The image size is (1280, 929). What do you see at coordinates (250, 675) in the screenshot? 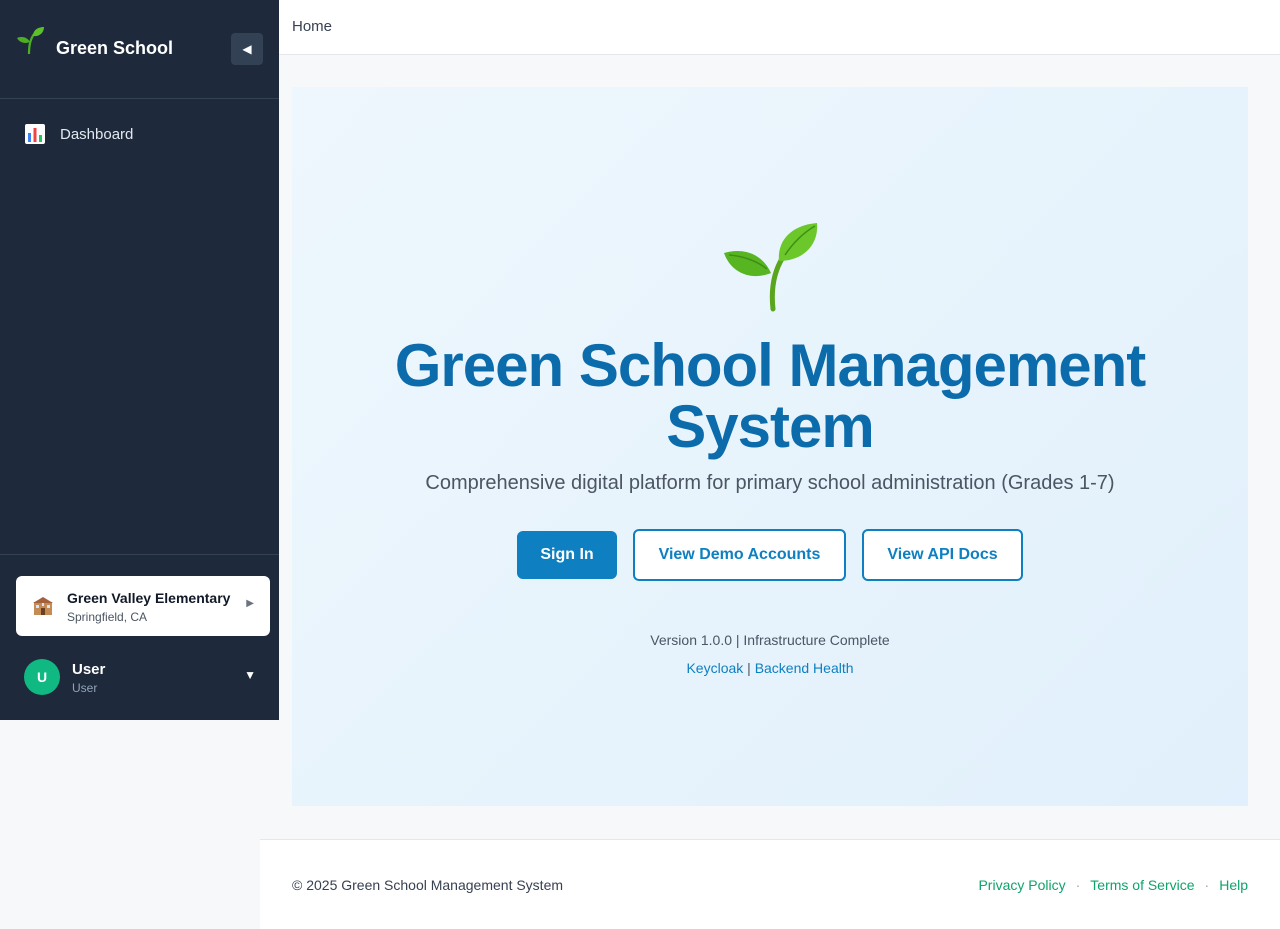
I see `chevron-down-icon: ▼` at bounding box center [250, 675].